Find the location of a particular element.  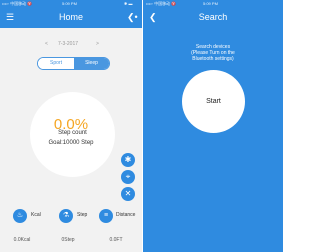

page-title: Home is located at coordinates (70, 17).